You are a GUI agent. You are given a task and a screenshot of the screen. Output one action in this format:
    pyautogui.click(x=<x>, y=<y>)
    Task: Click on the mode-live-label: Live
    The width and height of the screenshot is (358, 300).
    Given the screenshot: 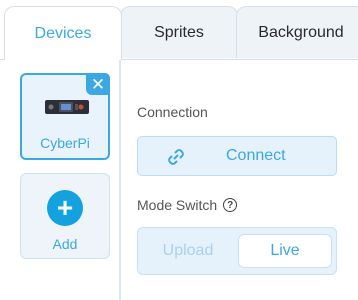 What is the action you would take?
    pyautogui.click(x=285, y=250)
    